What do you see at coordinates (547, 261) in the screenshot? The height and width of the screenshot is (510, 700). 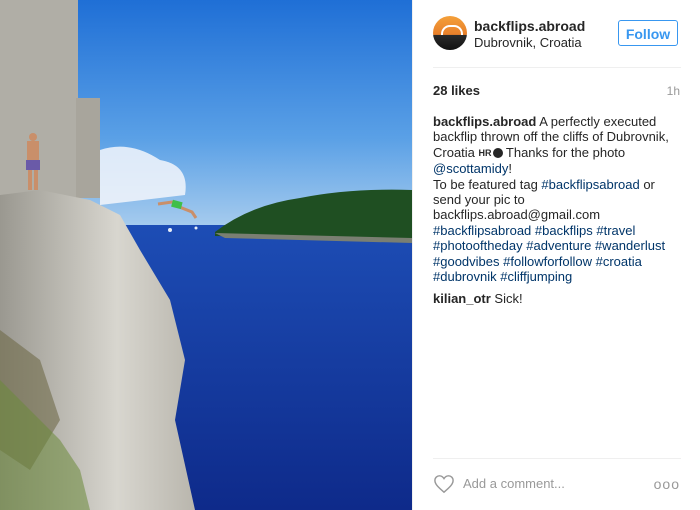 I see `hashtag-link: #followforfollow` at bounding box center [547, 261].